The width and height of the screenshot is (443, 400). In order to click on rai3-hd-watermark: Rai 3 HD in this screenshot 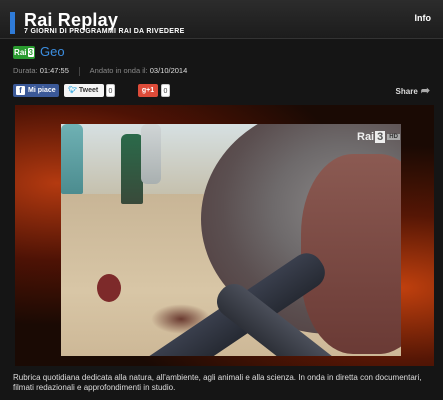, I will do `click(378, 137)`.